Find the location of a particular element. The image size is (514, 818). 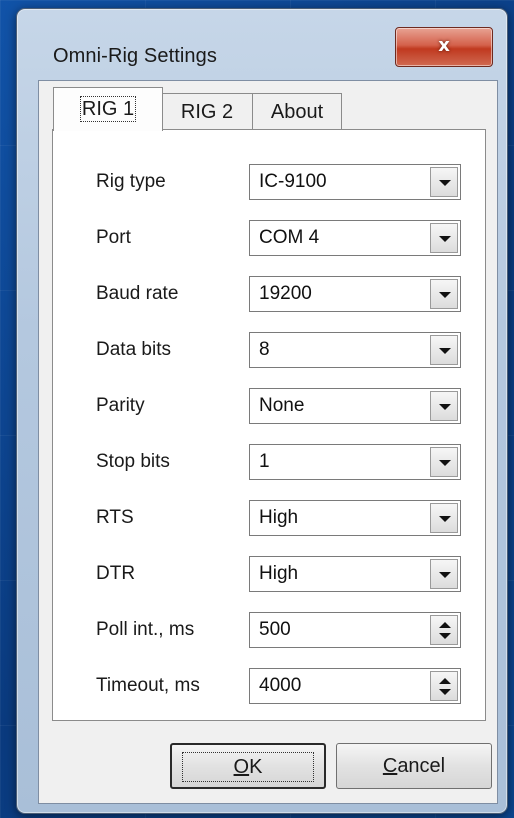

timeout-row: Timeout, ms 4000 is located at coordinates (270, 688).